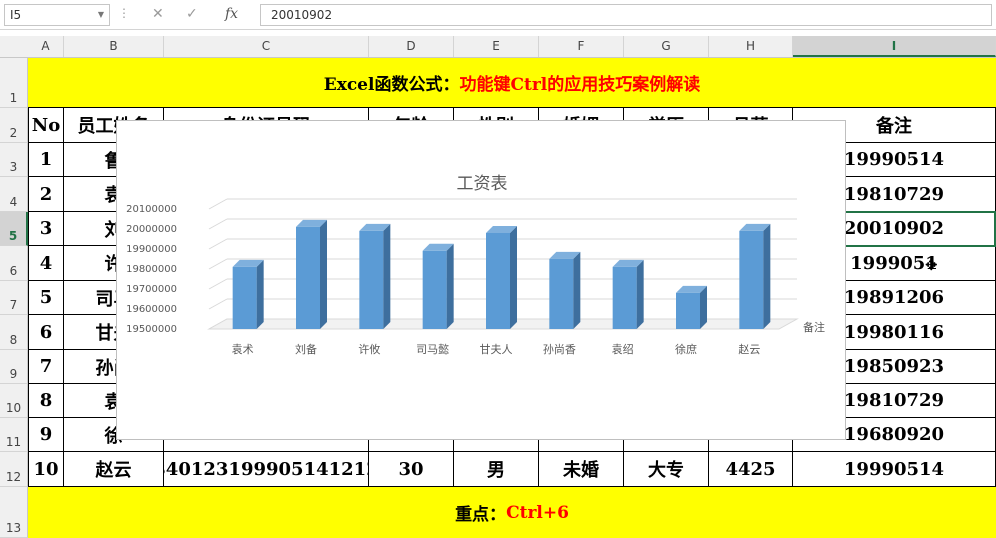 The height and width of the screenshot is (538, 996). What do you see at coordinates (46, 263) in the screenshot?
I see `table-cell: 4` at bounding box center [46, 263].